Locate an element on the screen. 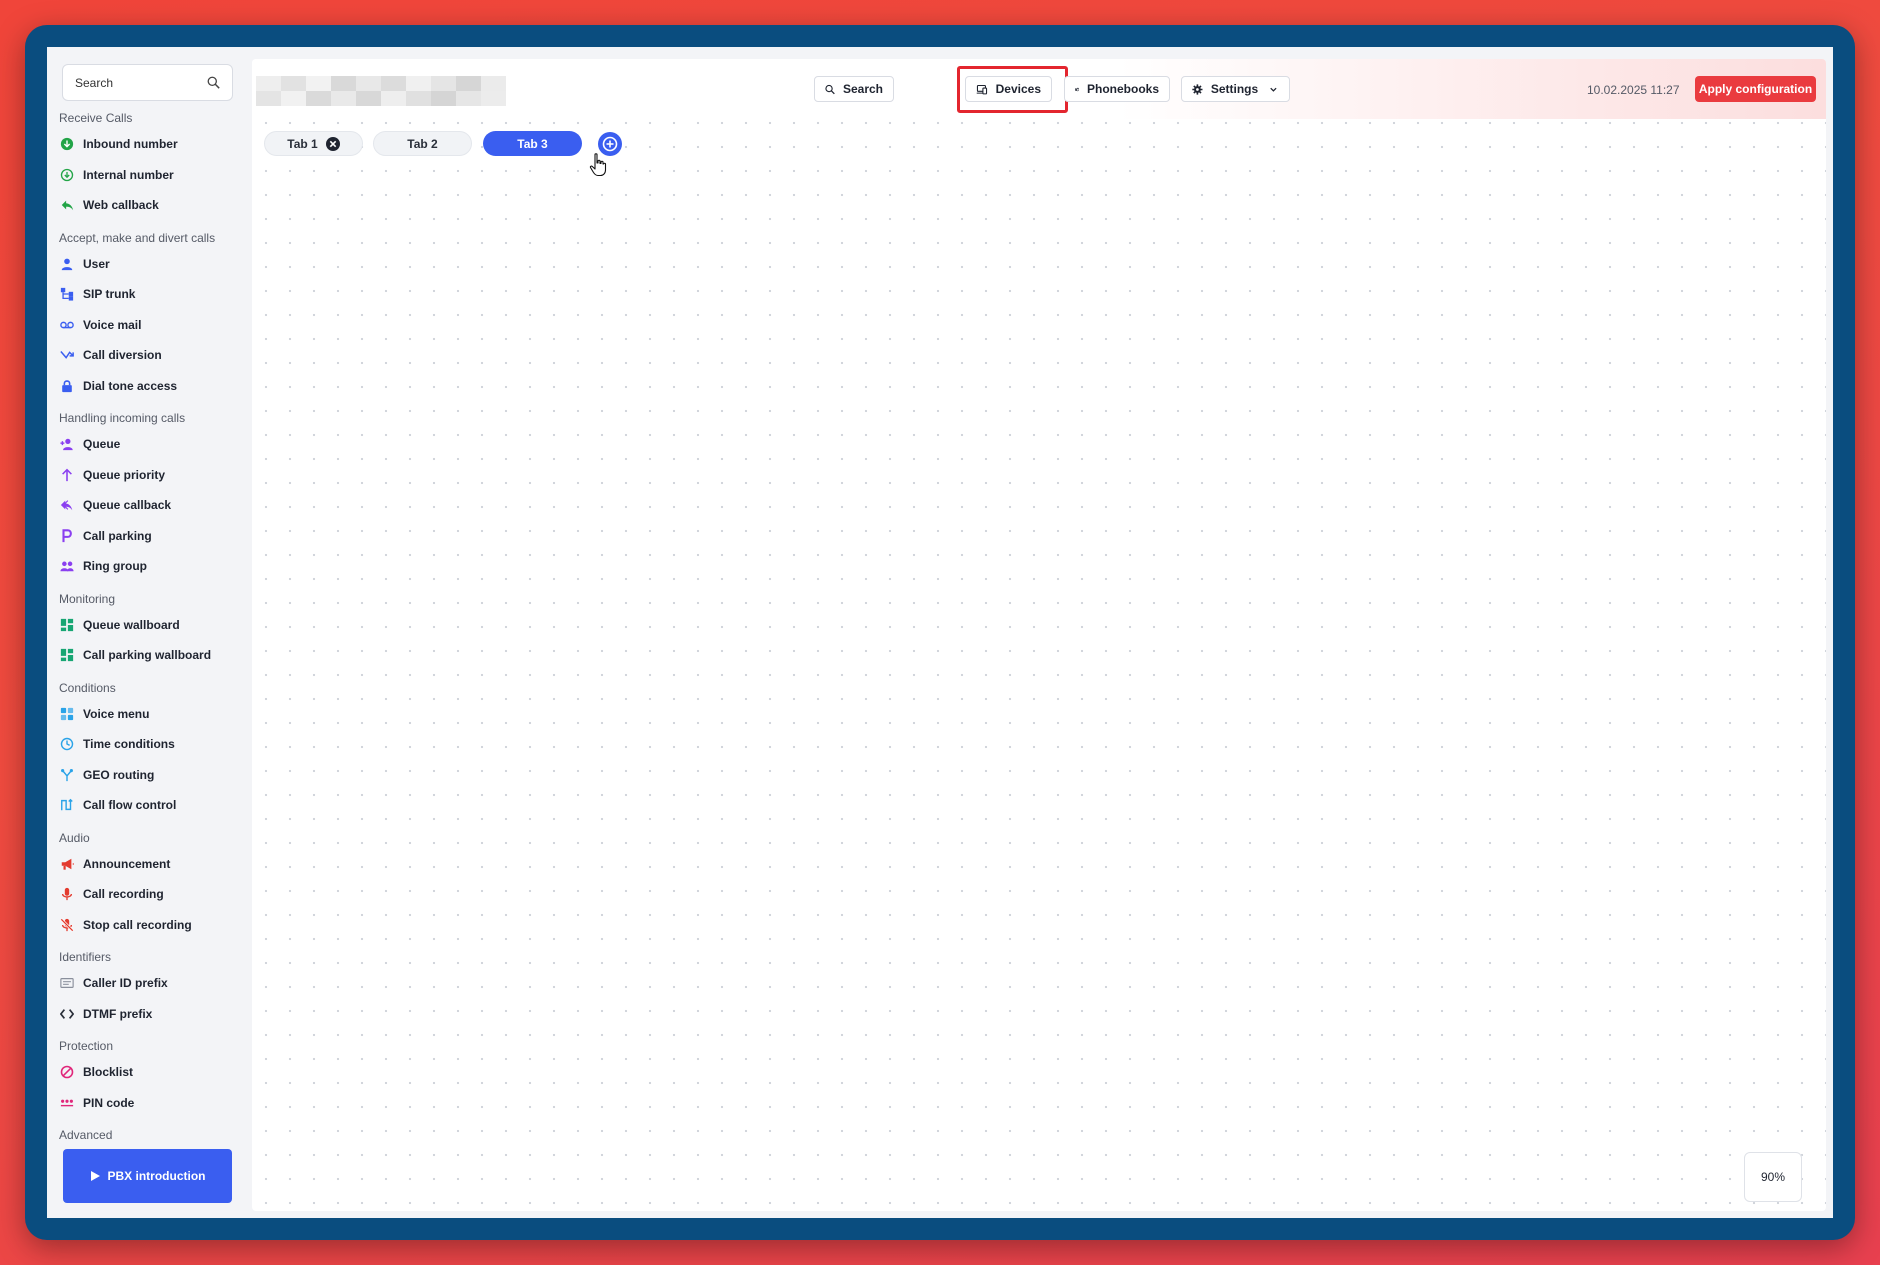  sidebar-item-label: Time conditions is located at coordinates (129, 744).